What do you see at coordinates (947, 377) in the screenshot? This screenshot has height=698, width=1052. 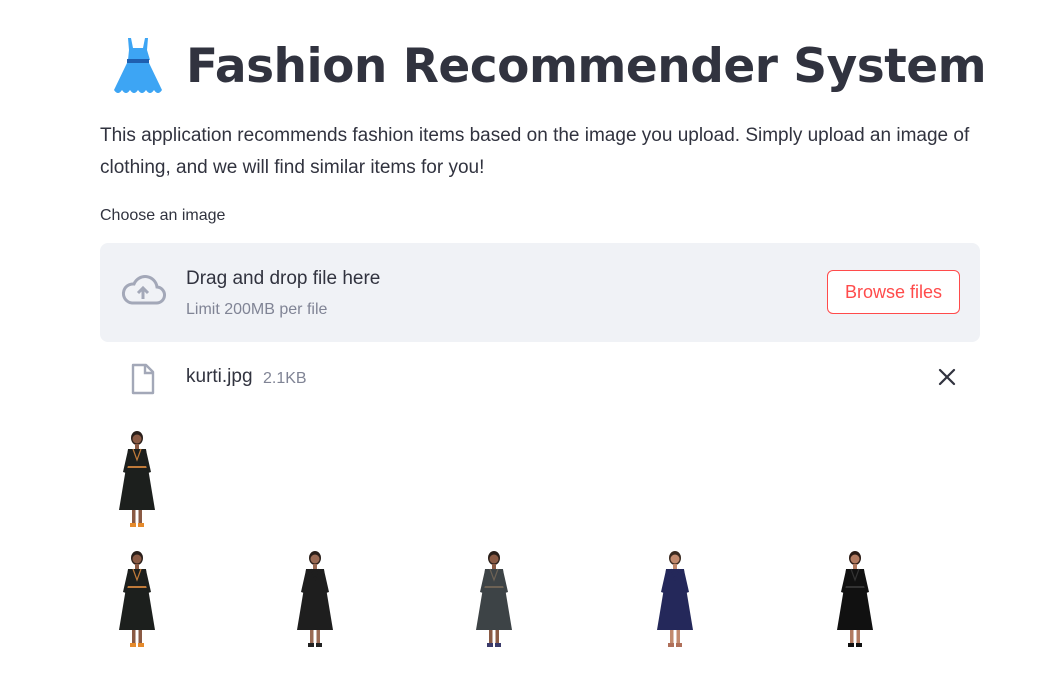 I see `close-icon` at bounding box center [947, 377].